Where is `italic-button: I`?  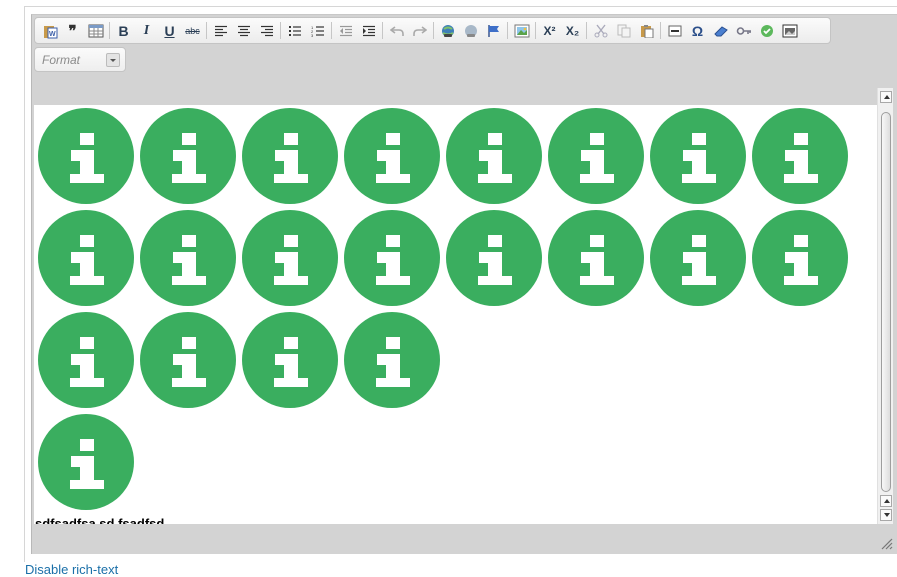
italic-button: I is located at coordinates (146, 31).